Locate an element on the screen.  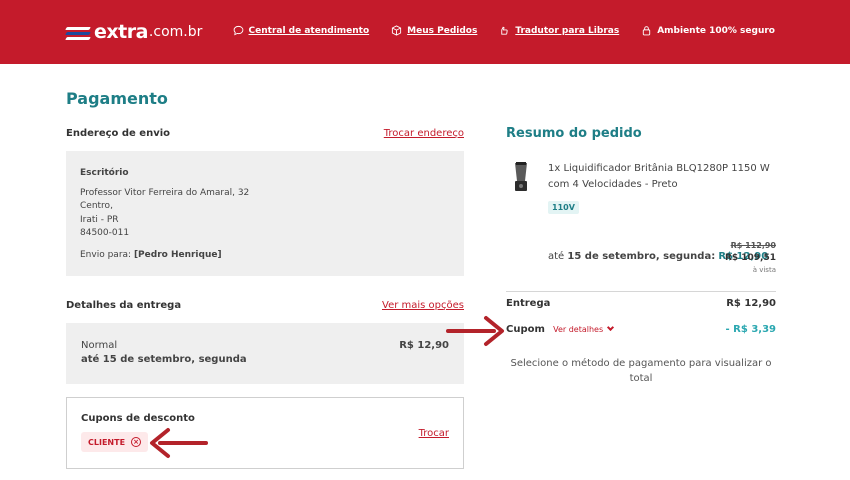
more-delivery-options-link: Ver mais opções is located at coordinates (423, 305).